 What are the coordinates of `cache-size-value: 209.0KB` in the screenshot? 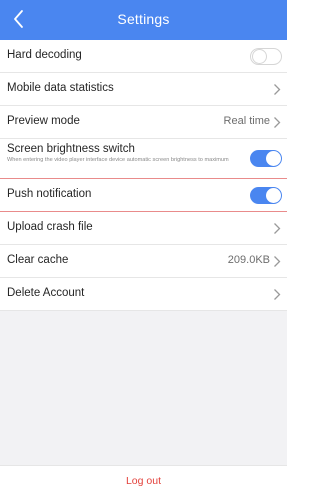 It's located at (248, 260).